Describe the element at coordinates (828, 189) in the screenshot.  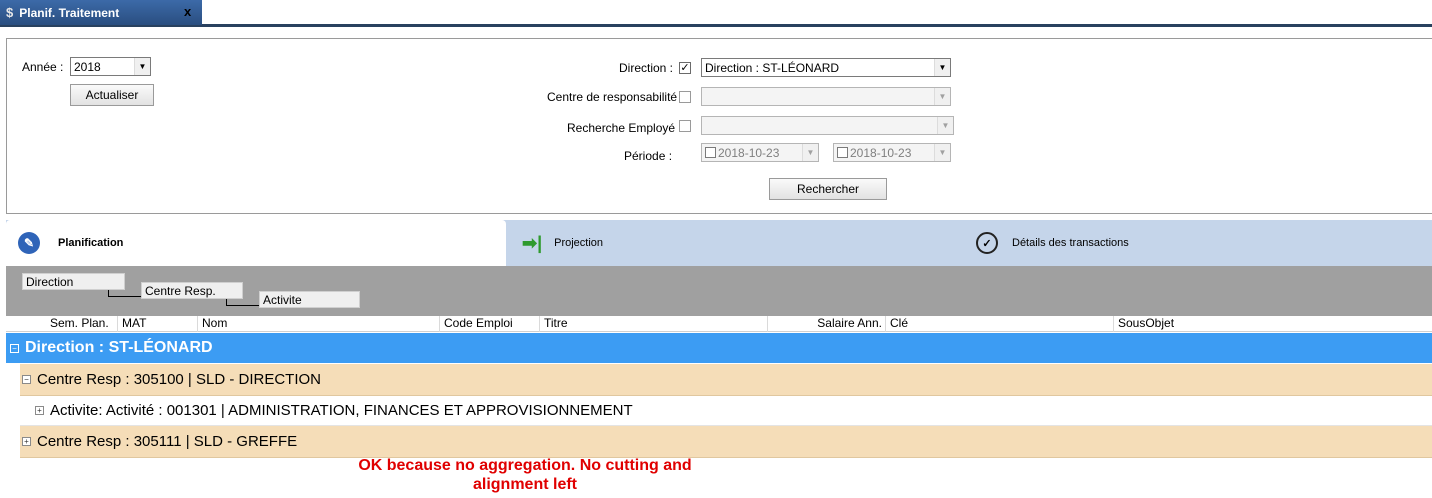
I see `rechercher-button: Rechercher` at that location.